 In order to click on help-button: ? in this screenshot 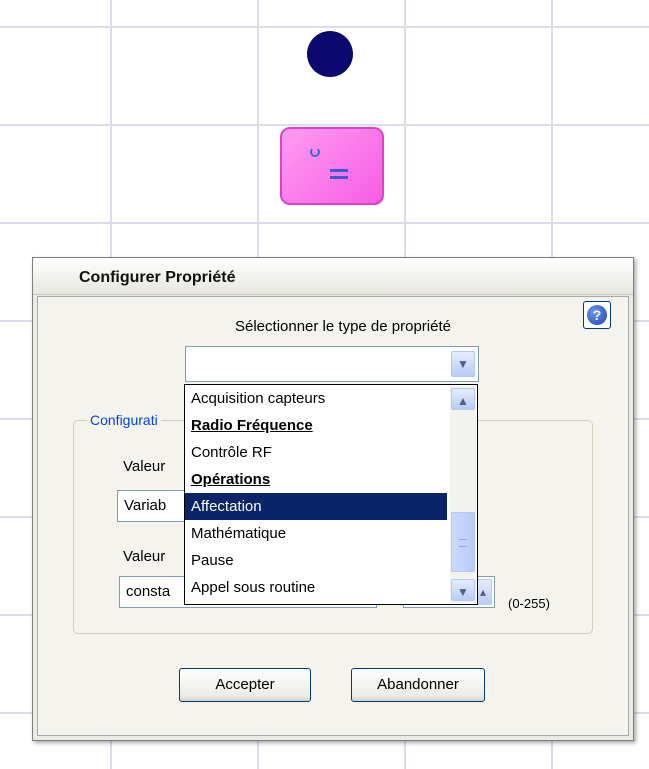, I will do `click(597, 315)`.